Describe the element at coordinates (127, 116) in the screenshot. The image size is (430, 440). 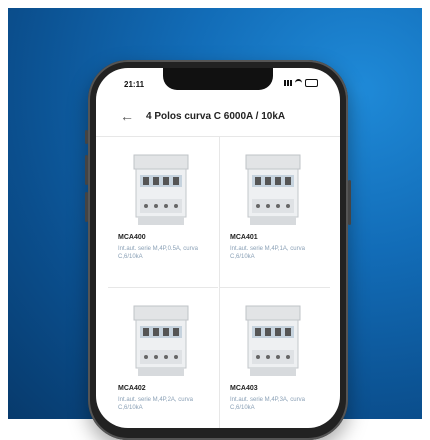
I see `arrow-left-icon: ←` at that location.